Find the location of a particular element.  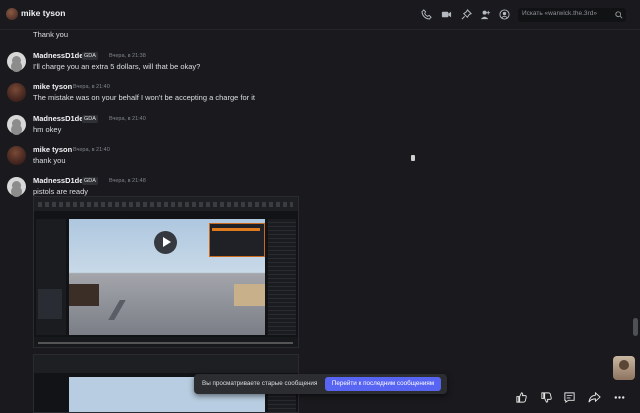

message-text: thank you is located at coordinates (49, 160).